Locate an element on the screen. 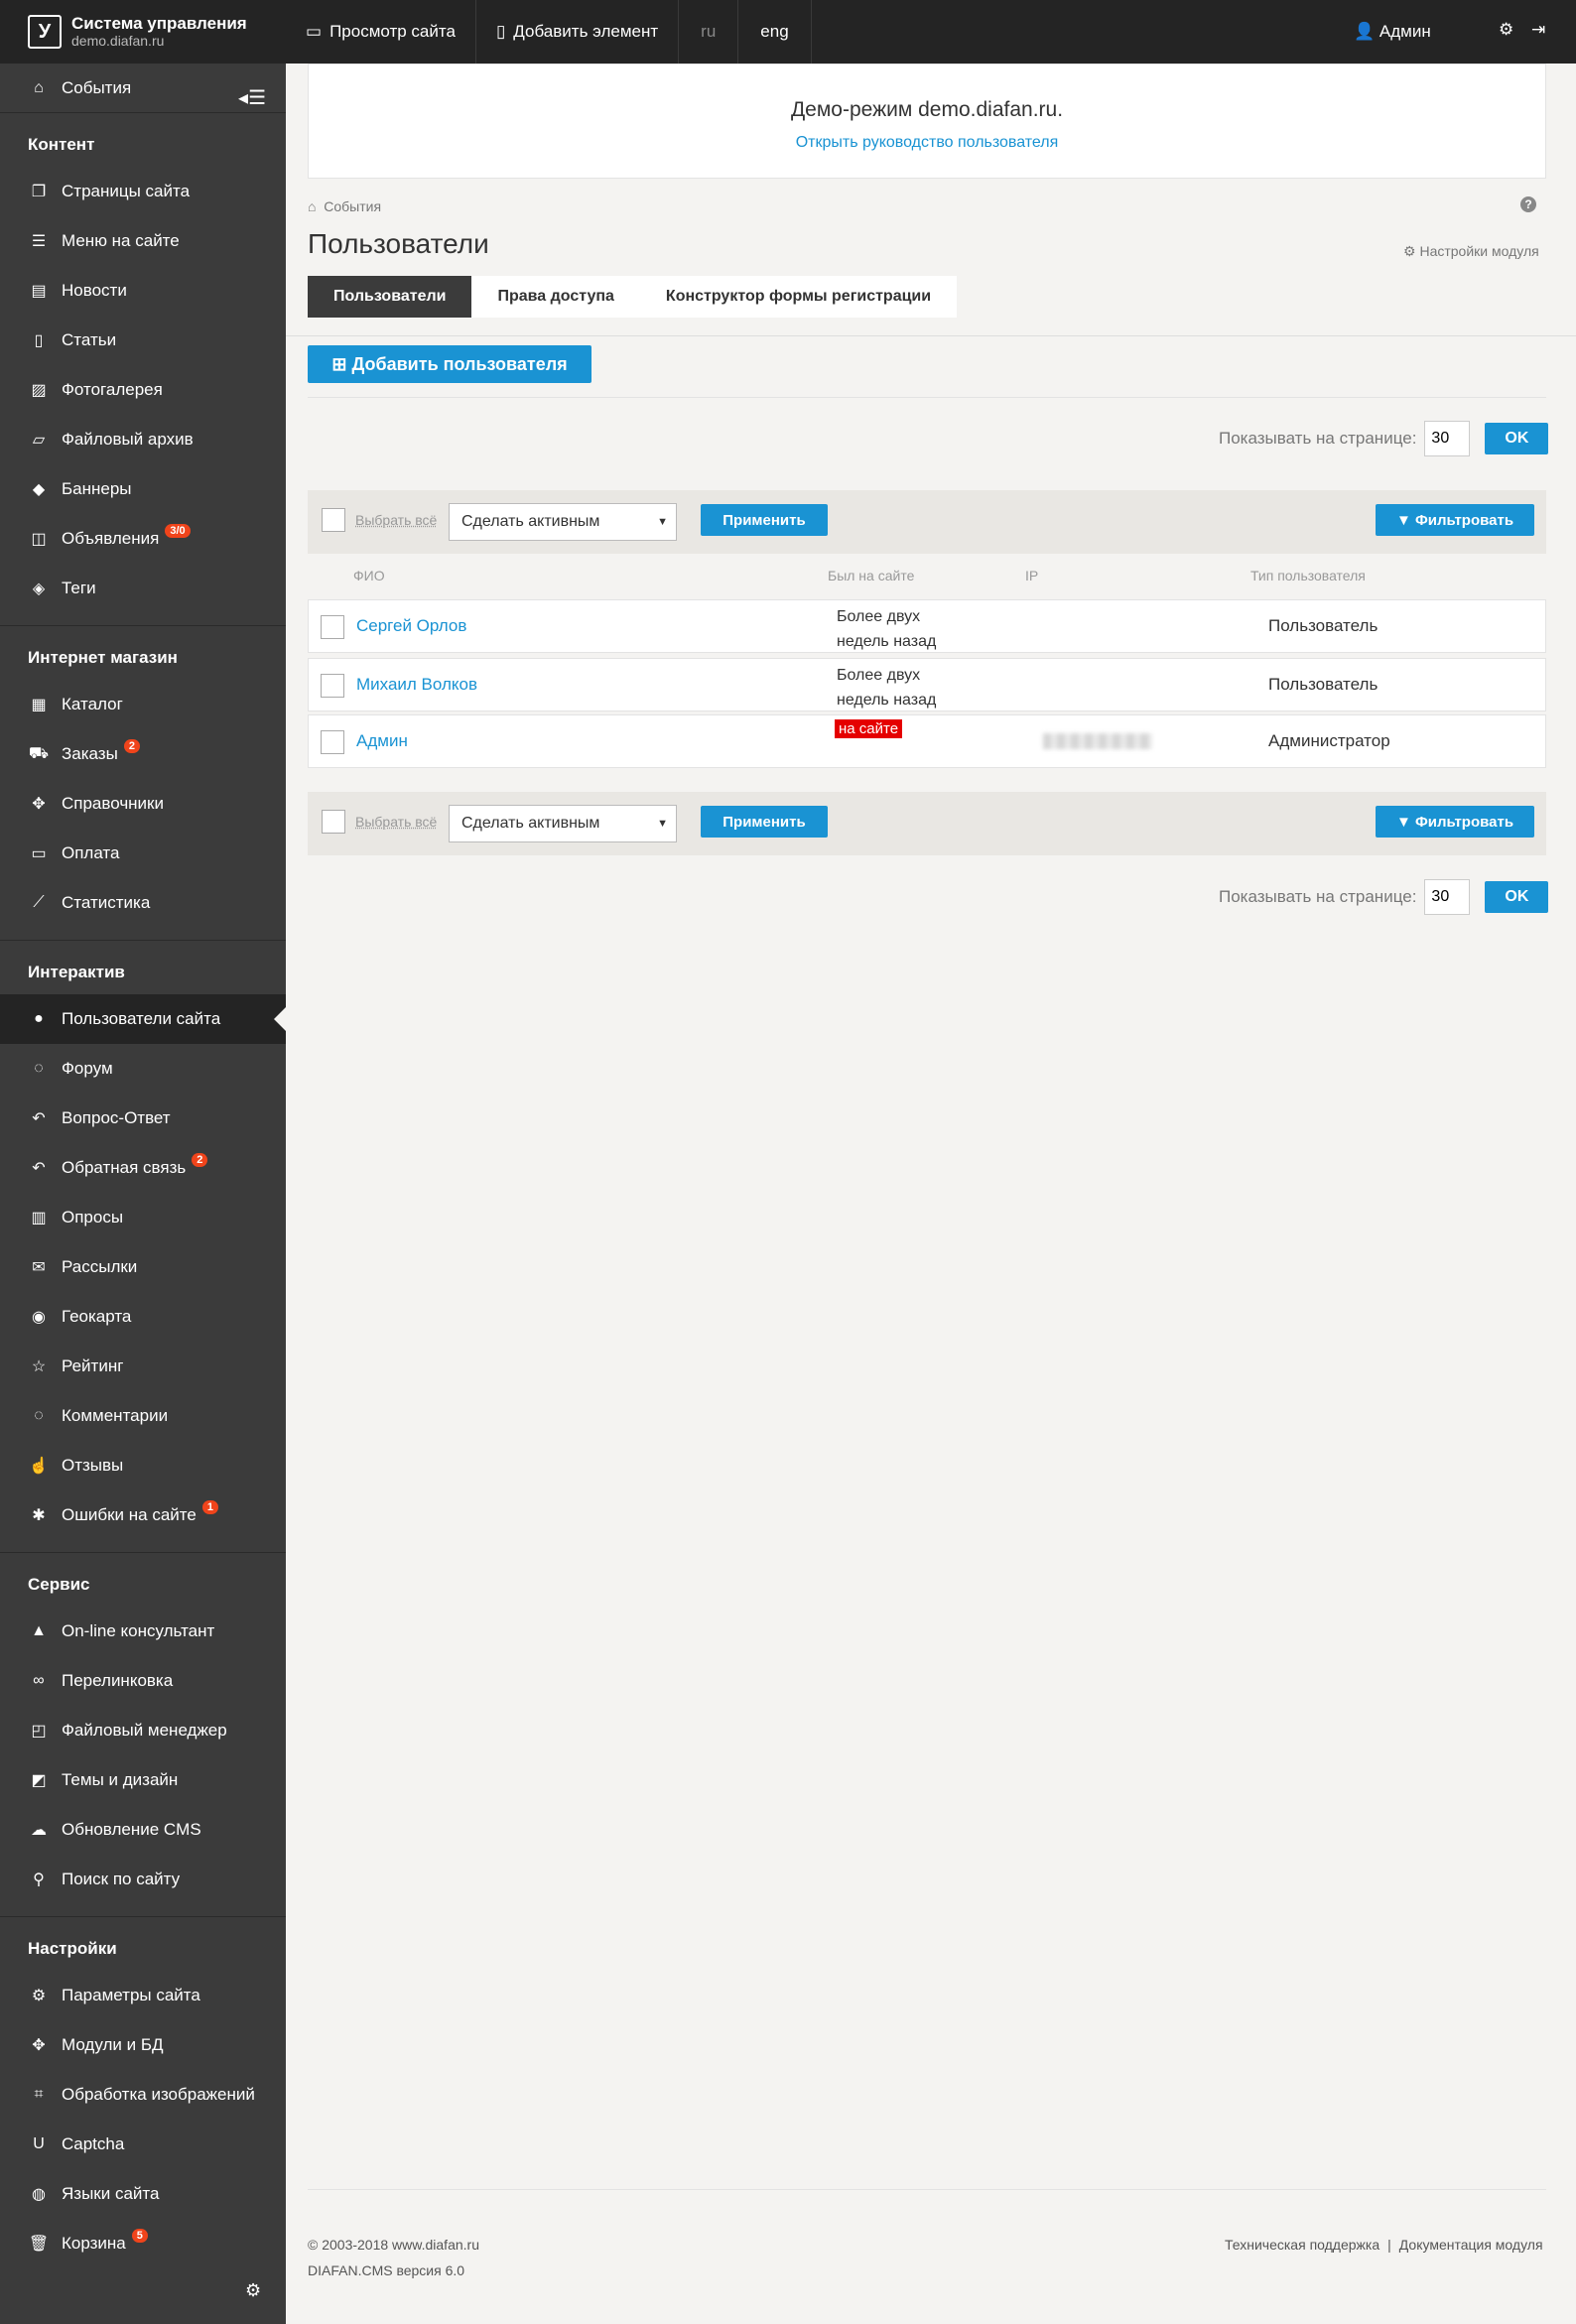 The image size is (1576, 2324). support-link: Техническая поддержка is located at coordinates (1302, 2245).